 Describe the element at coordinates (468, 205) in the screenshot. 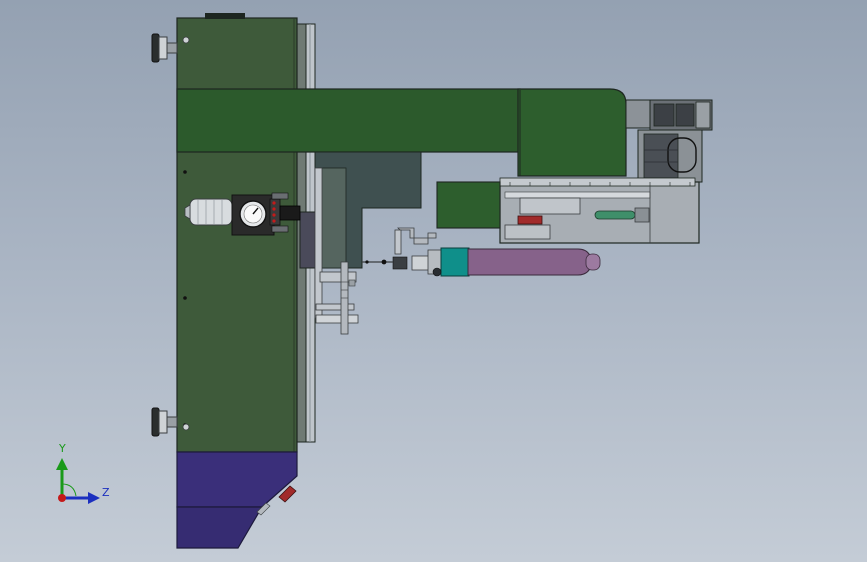

I see `sensor-block` at that location.